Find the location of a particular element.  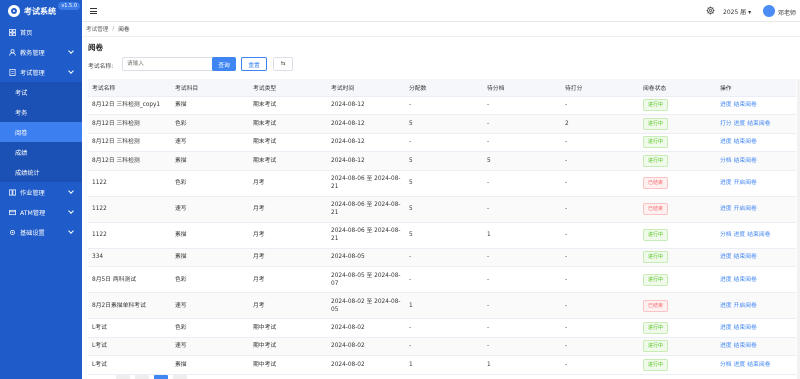

toggle-columns-icon: ⇆ is located at coordinates (283, 64).